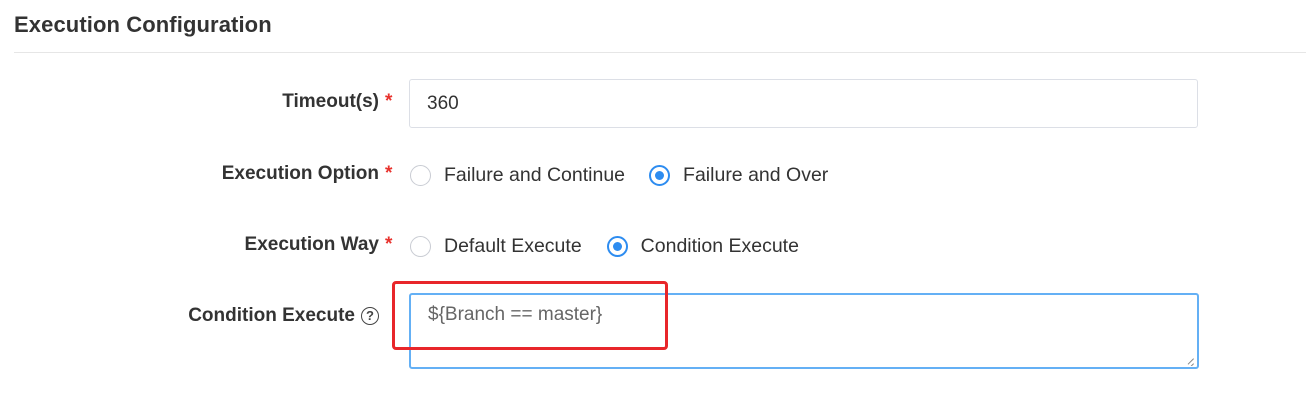  I want to click on radio-failure-and-over: Failure and Over, so click(738, 175).